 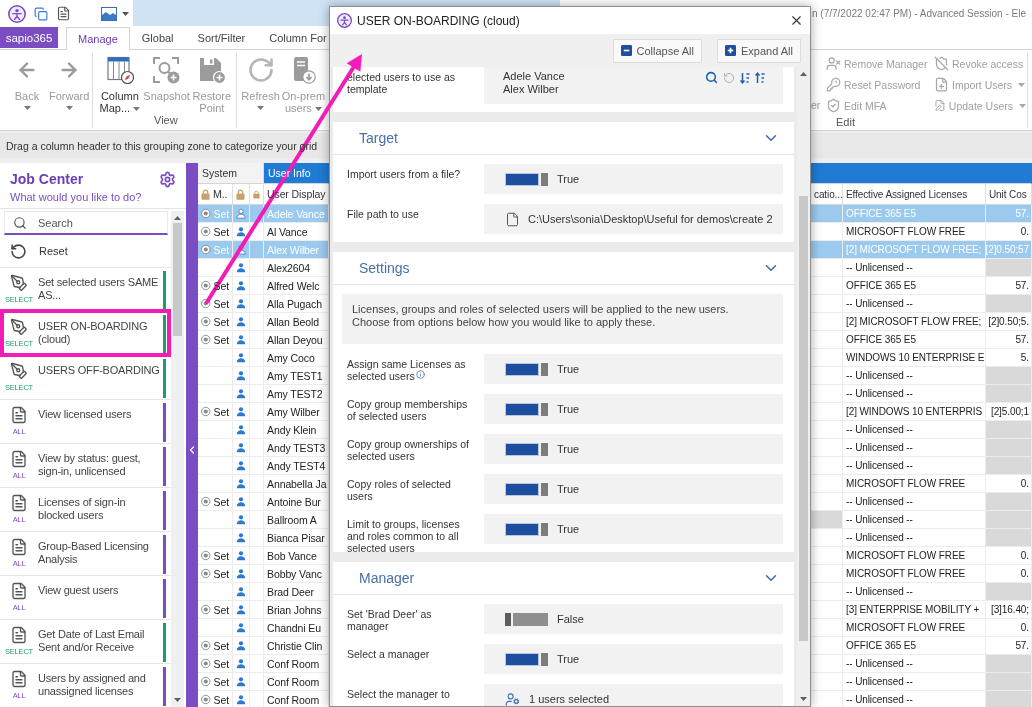 What do you see at coordinates (263, 394) in the screenshot?
I see `table-row: Amy TEST2` at bounding box center [263, 394].